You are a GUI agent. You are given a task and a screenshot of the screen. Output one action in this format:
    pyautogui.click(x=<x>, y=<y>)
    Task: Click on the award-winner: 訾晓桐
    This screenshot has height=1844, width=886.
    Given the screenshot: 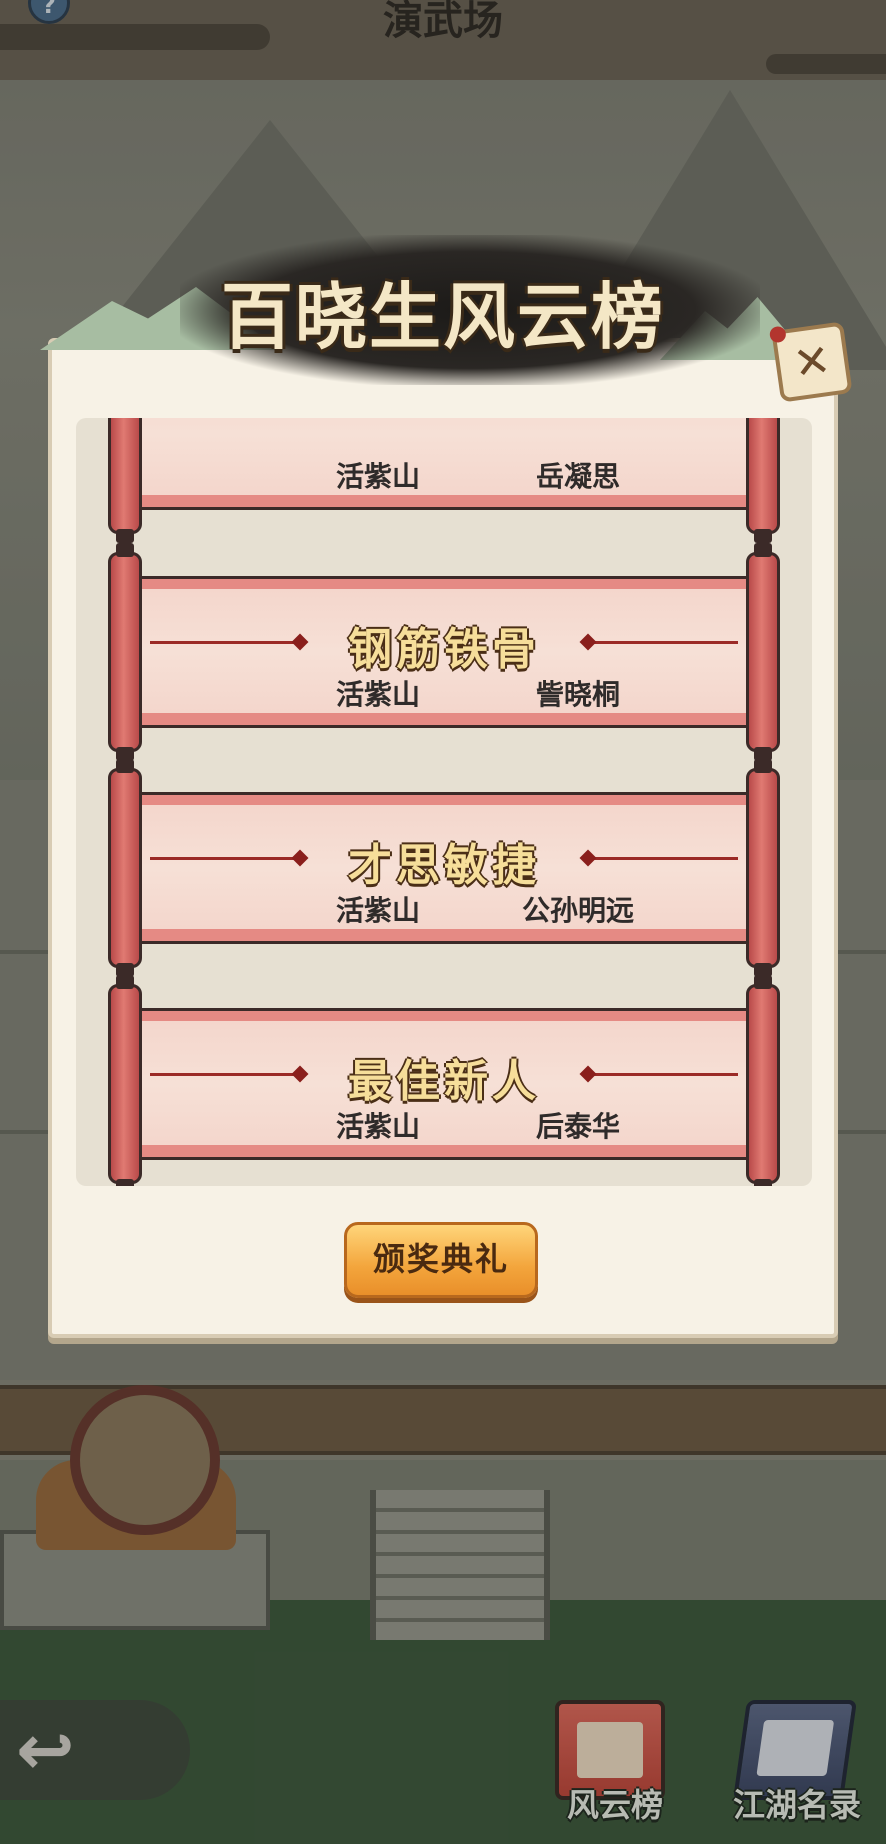 What is the action you would take?
    pyautogui.click(x=577, y=694)
    